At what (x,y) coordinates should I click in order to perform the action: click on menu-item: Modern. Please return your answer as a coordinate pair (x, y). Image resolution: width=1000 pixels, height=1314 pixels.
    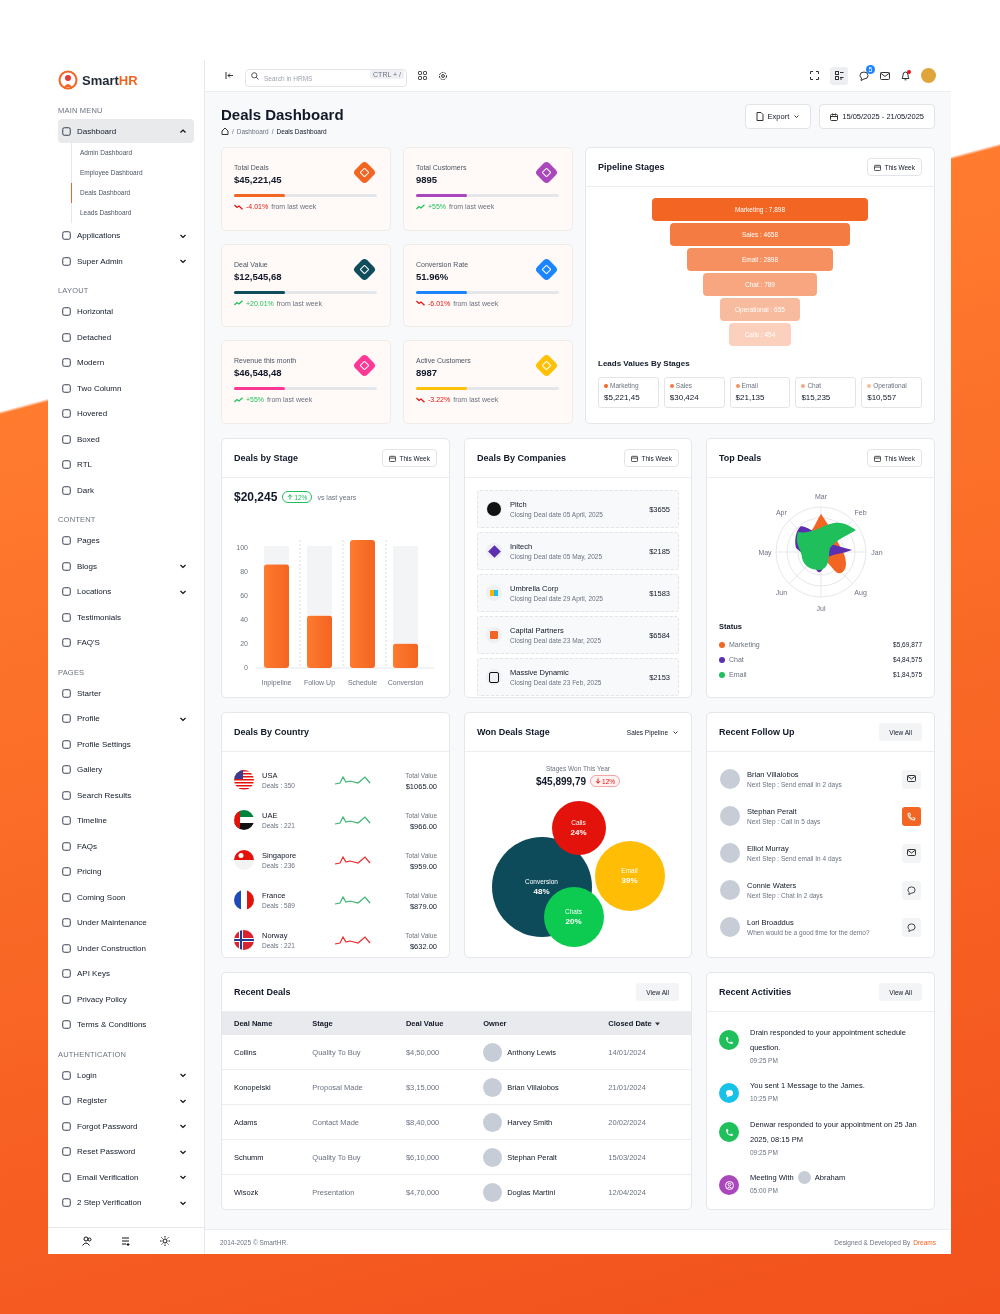
    Looking at the image, I should click on (126, 363).